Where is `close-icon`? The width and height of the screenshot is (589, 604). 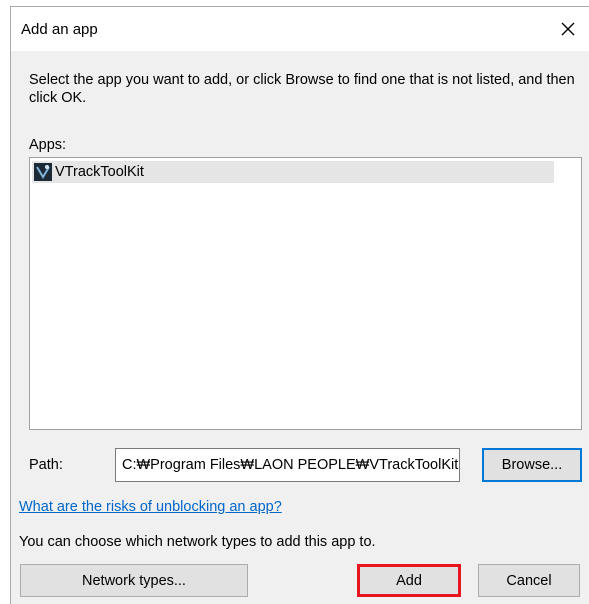 close-icon is located at coordinates (568, 29).